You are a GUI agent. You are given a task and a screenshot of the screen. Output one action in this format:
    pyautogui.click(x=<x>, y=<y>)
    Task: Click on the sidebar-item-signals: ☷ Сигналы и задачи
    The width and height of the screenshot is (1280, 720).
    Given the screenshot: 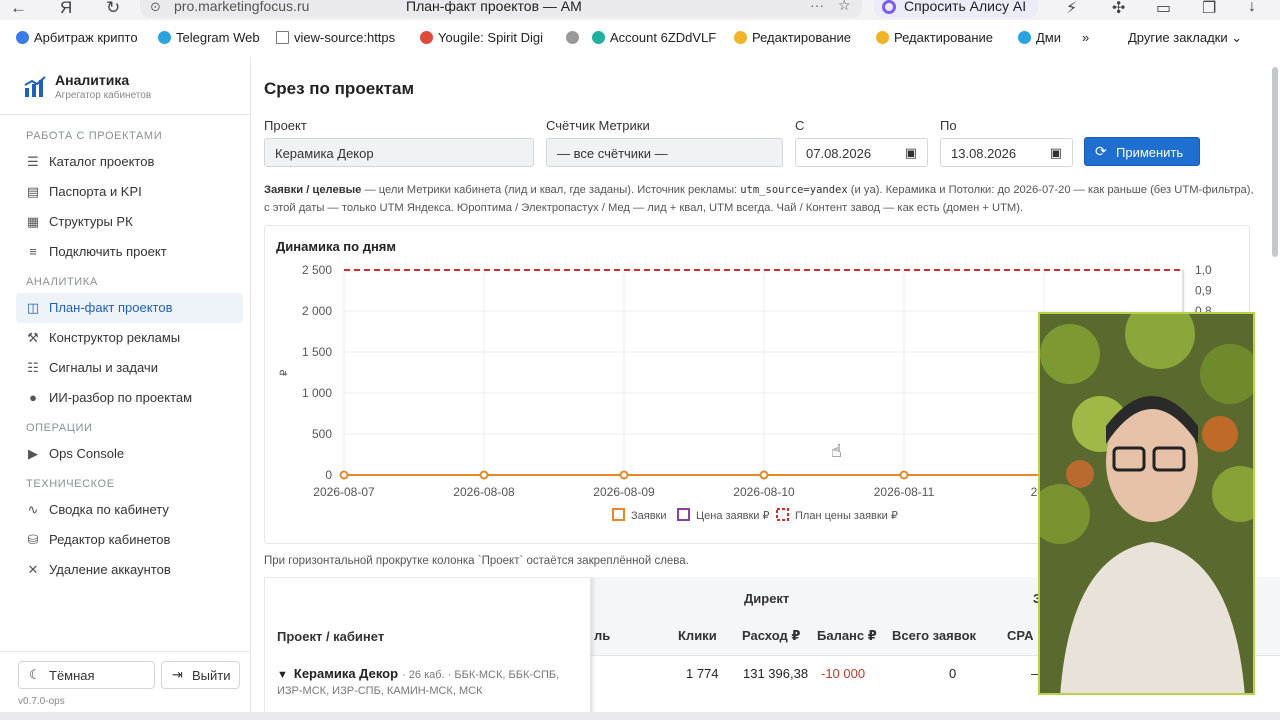 What is the action you would take?
    pyautogui.click(x=129, y=368)
    